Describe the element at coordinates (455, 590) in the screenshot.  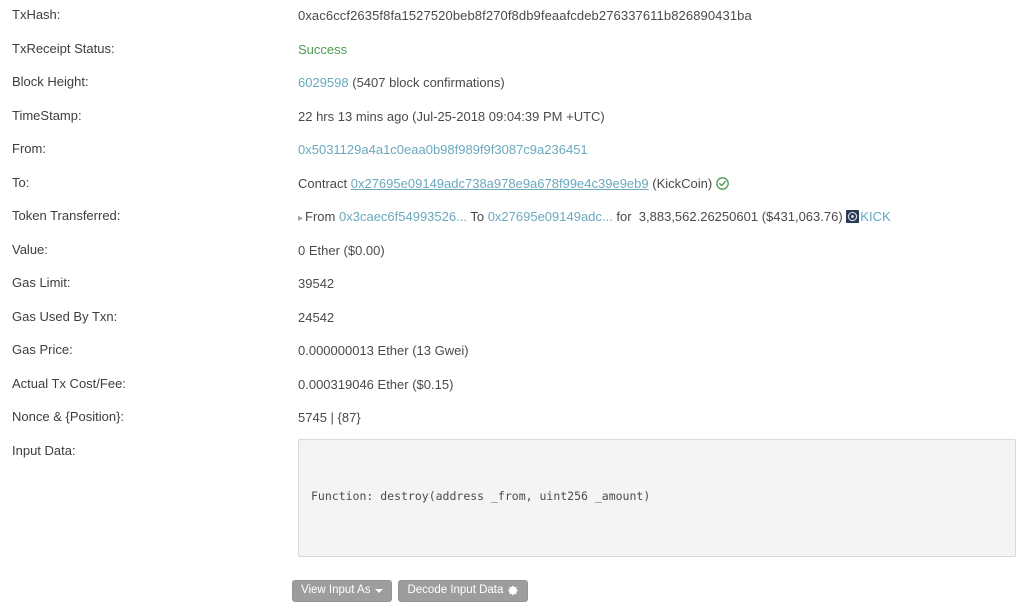
I see `decode-input-data-label: Decode Input Data` at that location.